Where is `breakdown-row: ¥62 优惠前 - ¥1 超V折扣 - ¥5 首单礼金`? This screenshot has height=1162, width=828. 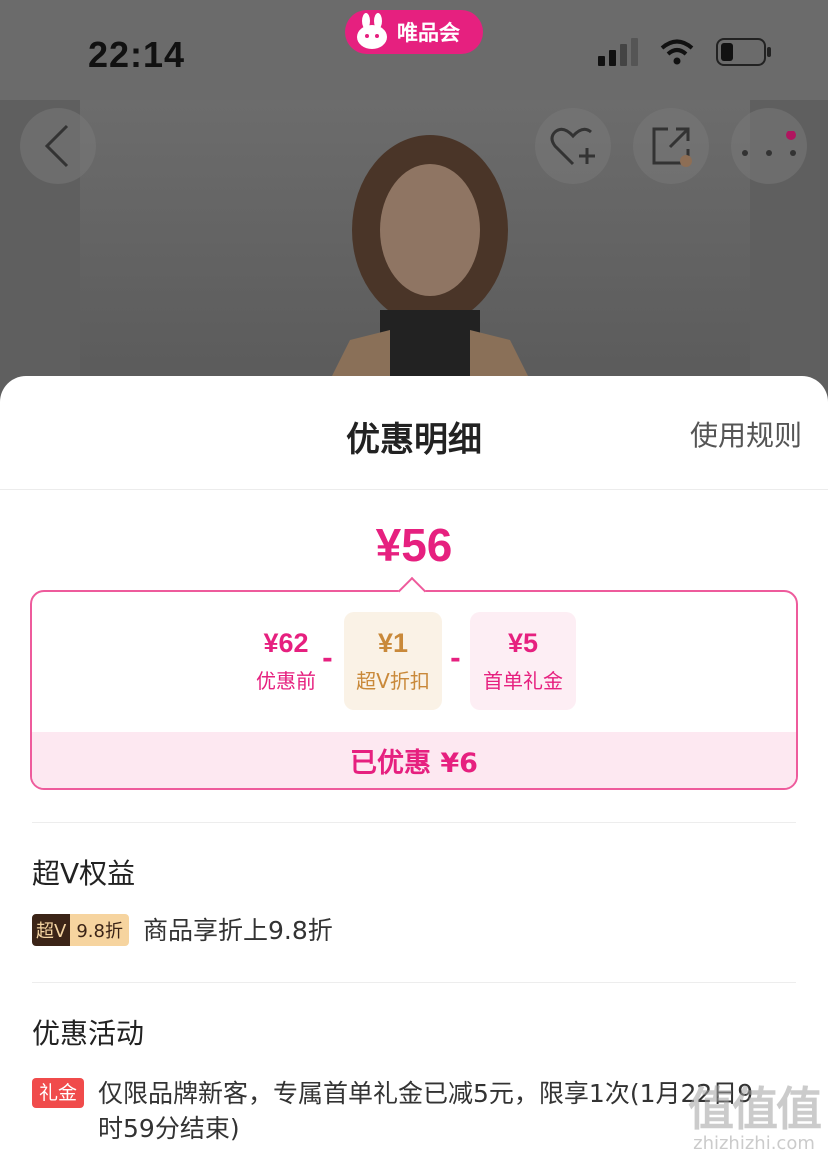 breakdown-row: ¥62 优惠前 - ¥1 超V折扣 - ¥5 首单礼金 is located at coordinates (414, 662).